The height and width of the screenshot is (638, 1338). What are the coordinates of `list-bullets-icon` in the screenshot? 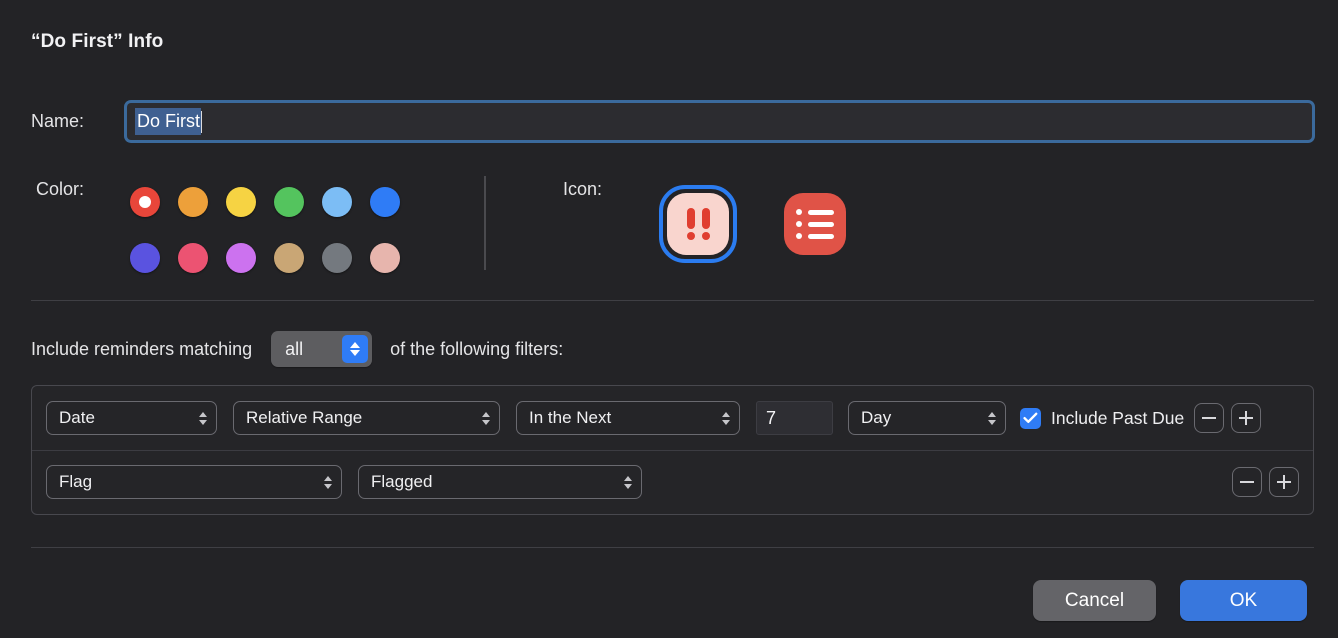 It's located at (815, 224).